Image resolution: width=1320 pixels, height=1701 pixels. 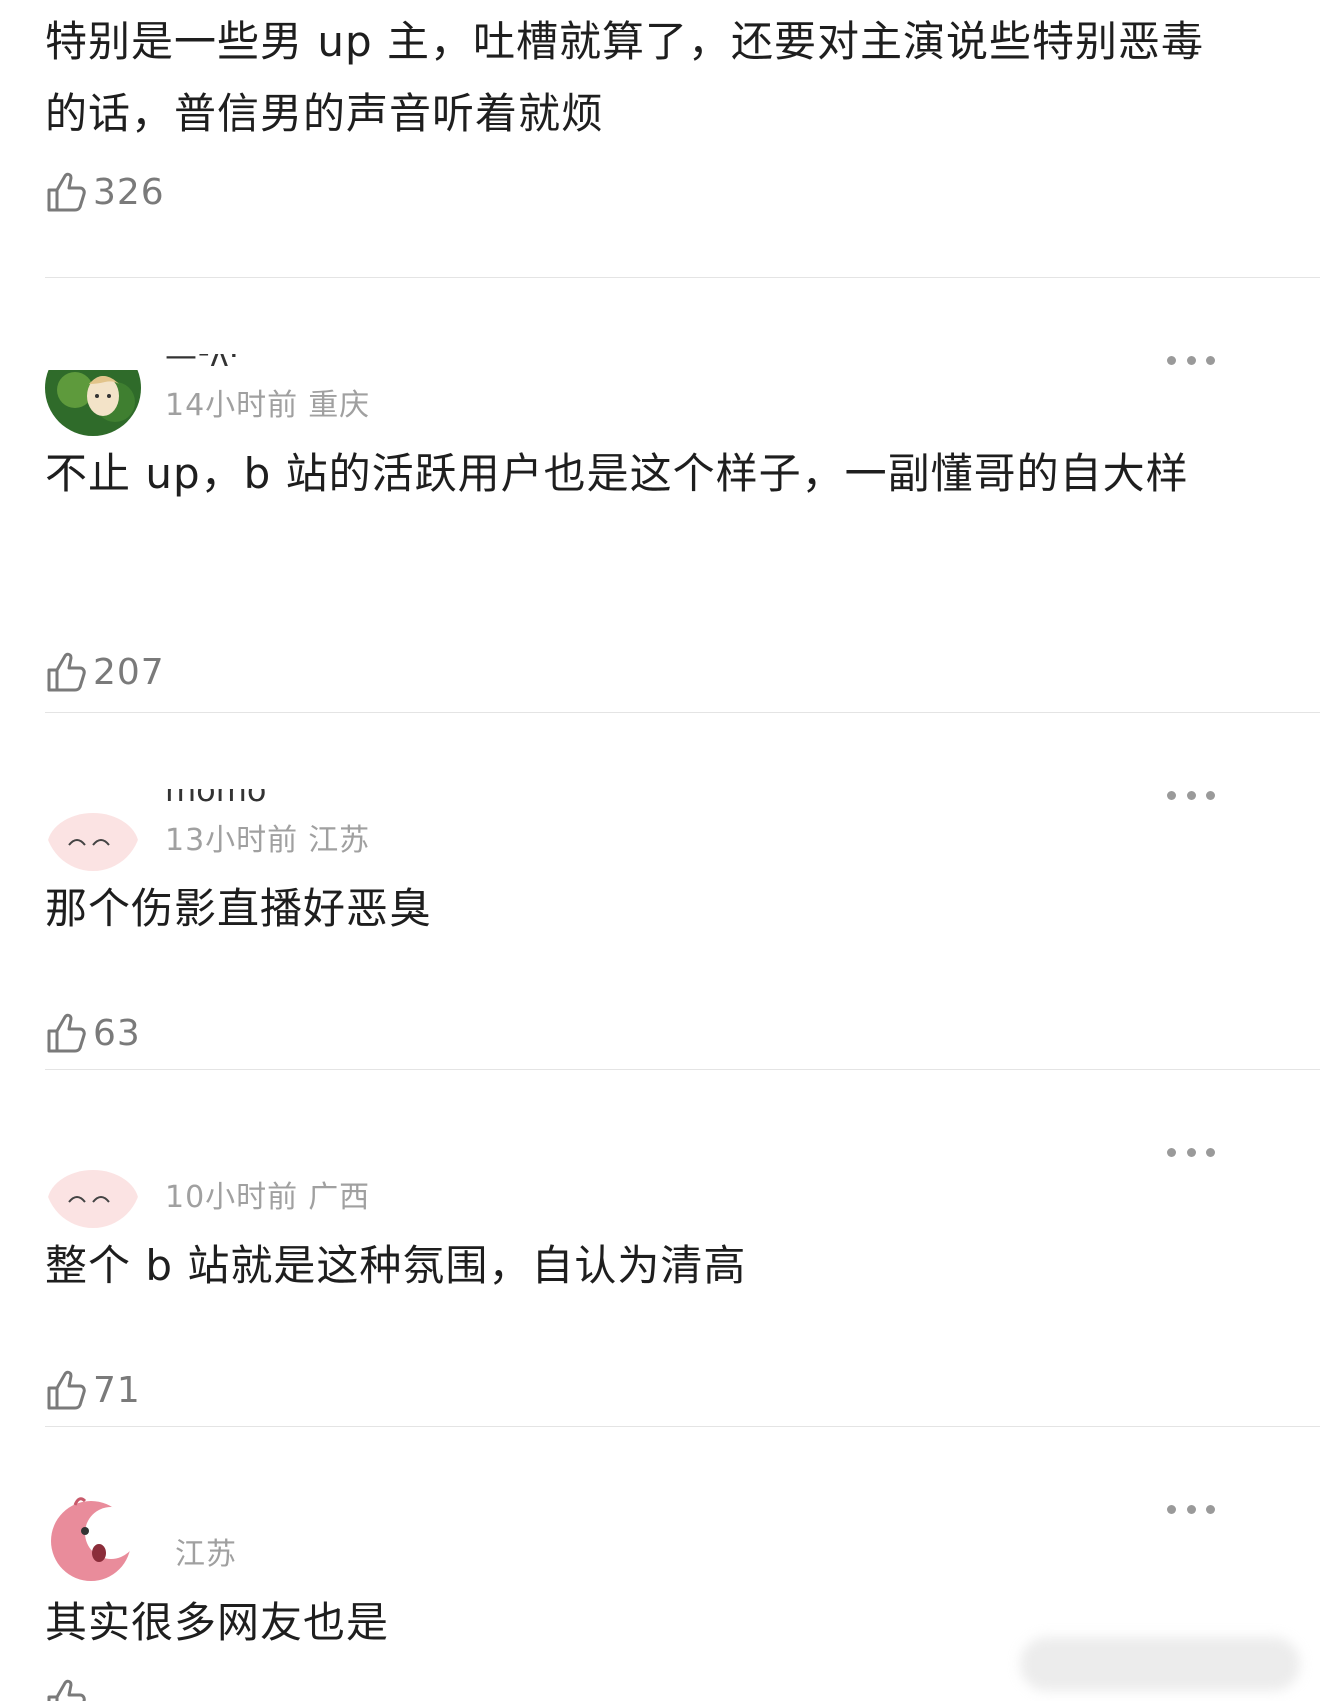 I want to click on username: momo, so click(x=216, y=797).